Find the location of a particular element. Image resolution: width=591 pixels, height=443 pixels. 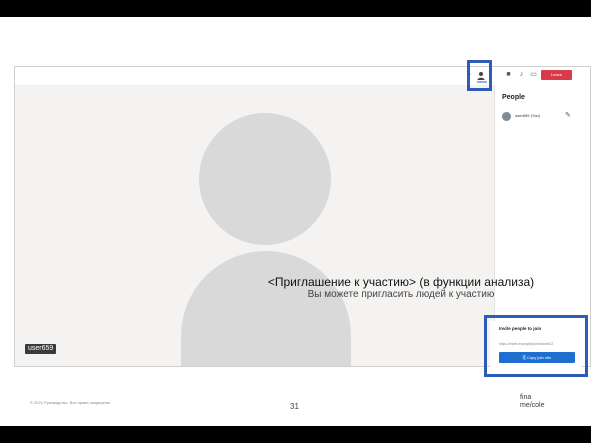

footer-copyright: © 2021 Руководство. Все права защищены. is located at coordinates (70, 402).